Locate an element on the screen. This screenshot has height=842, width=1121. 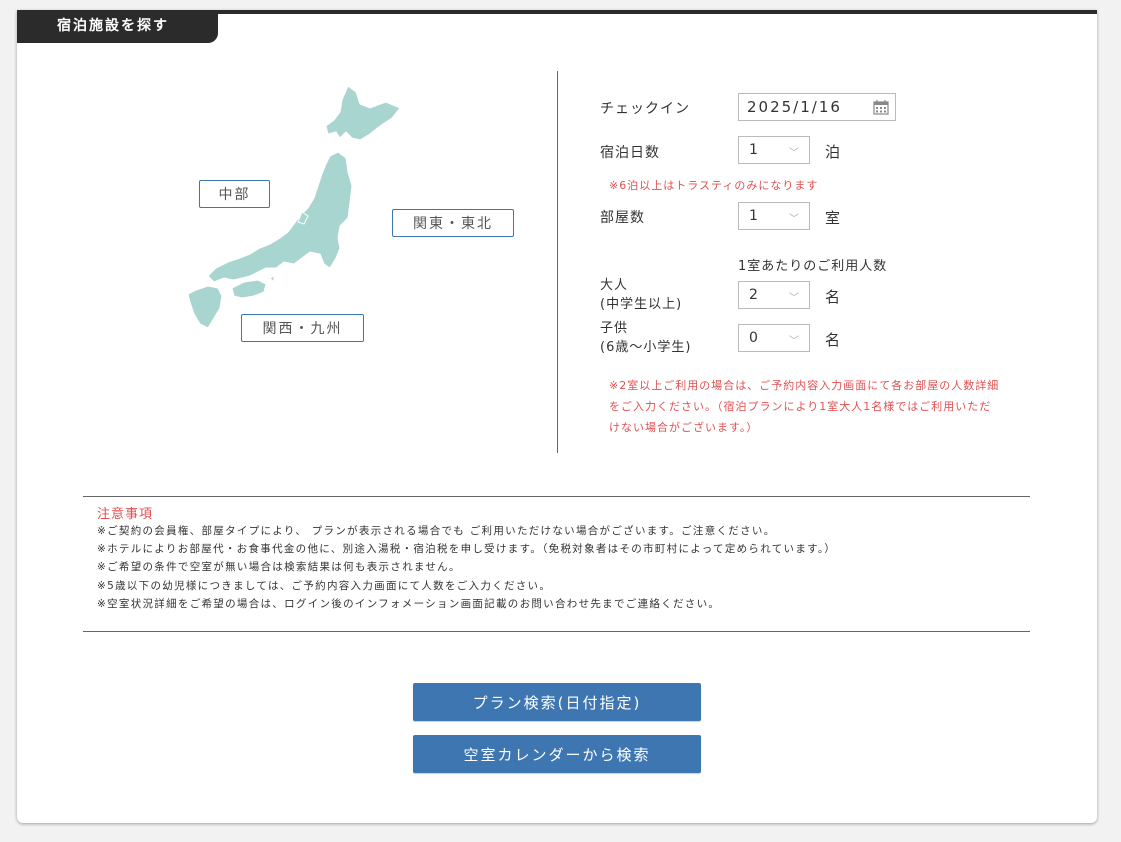
map-kyushu is located at coordinates (205, 307).